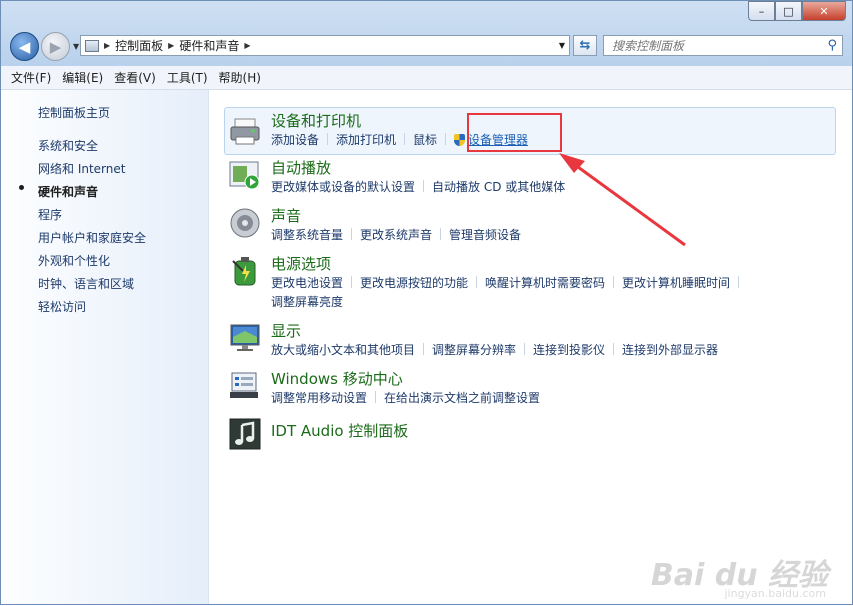 Image resolution: width=853 pixels, height=606 pixels. Describe the element at coordinates (240, 77) in the screenshot. I see `menu-help: 帮助(H)` at that location.